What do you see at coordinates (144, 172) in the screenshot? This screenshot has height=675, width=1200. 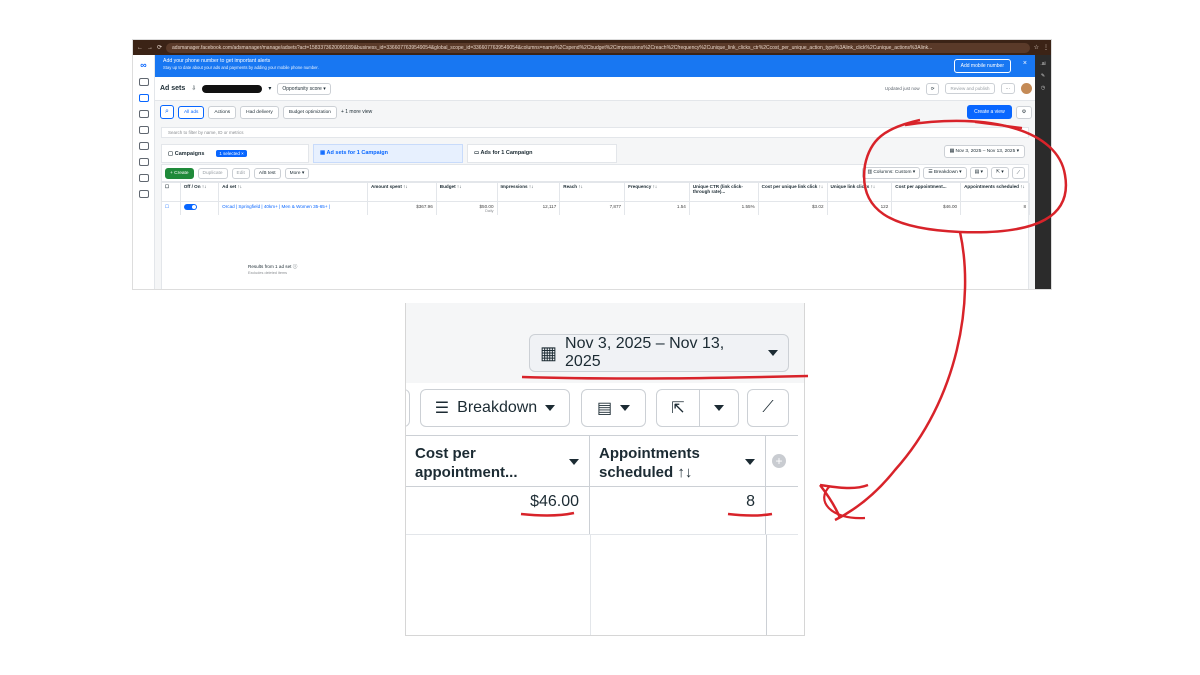 I see `left-nav: ∞` at bounding box center [144, 172].